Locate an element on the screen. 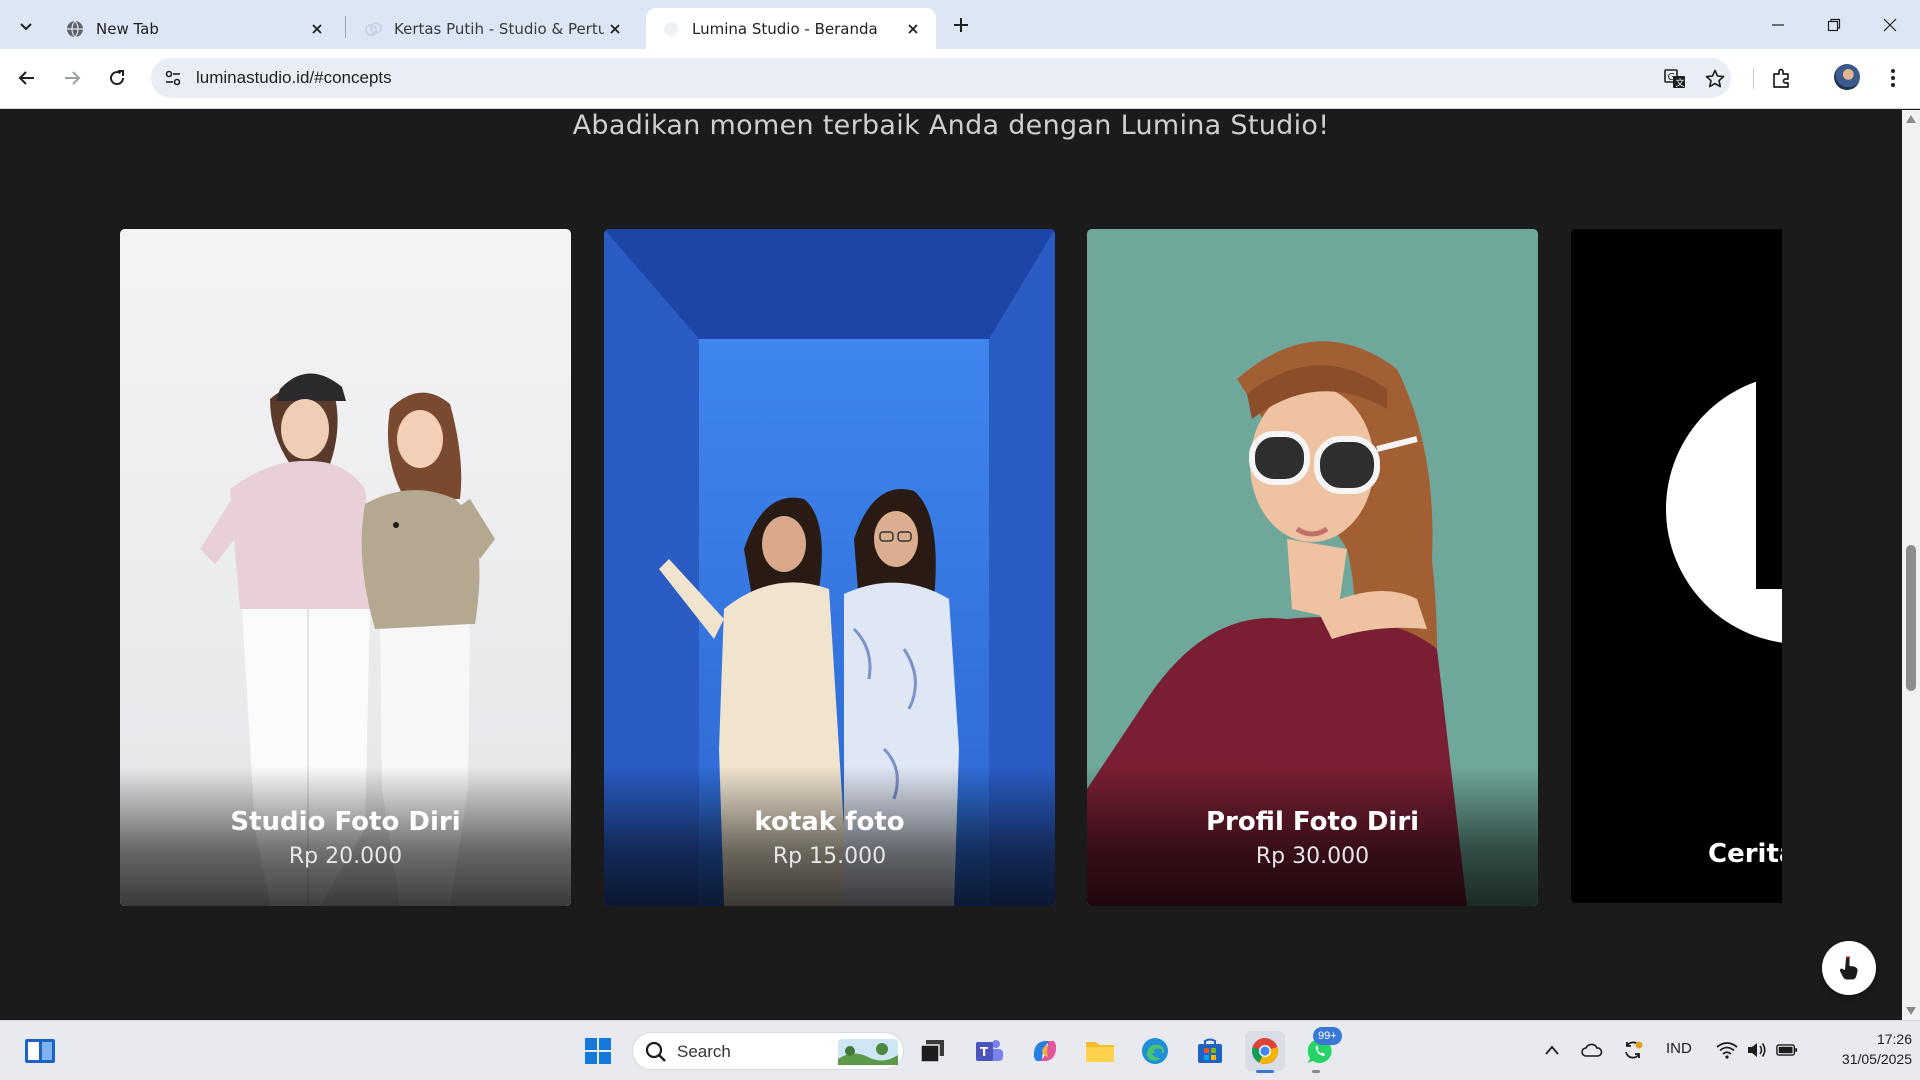 The height and width of the screenshot is (1080, 1920). minimize-icon is located at coordinates (1778, 24).